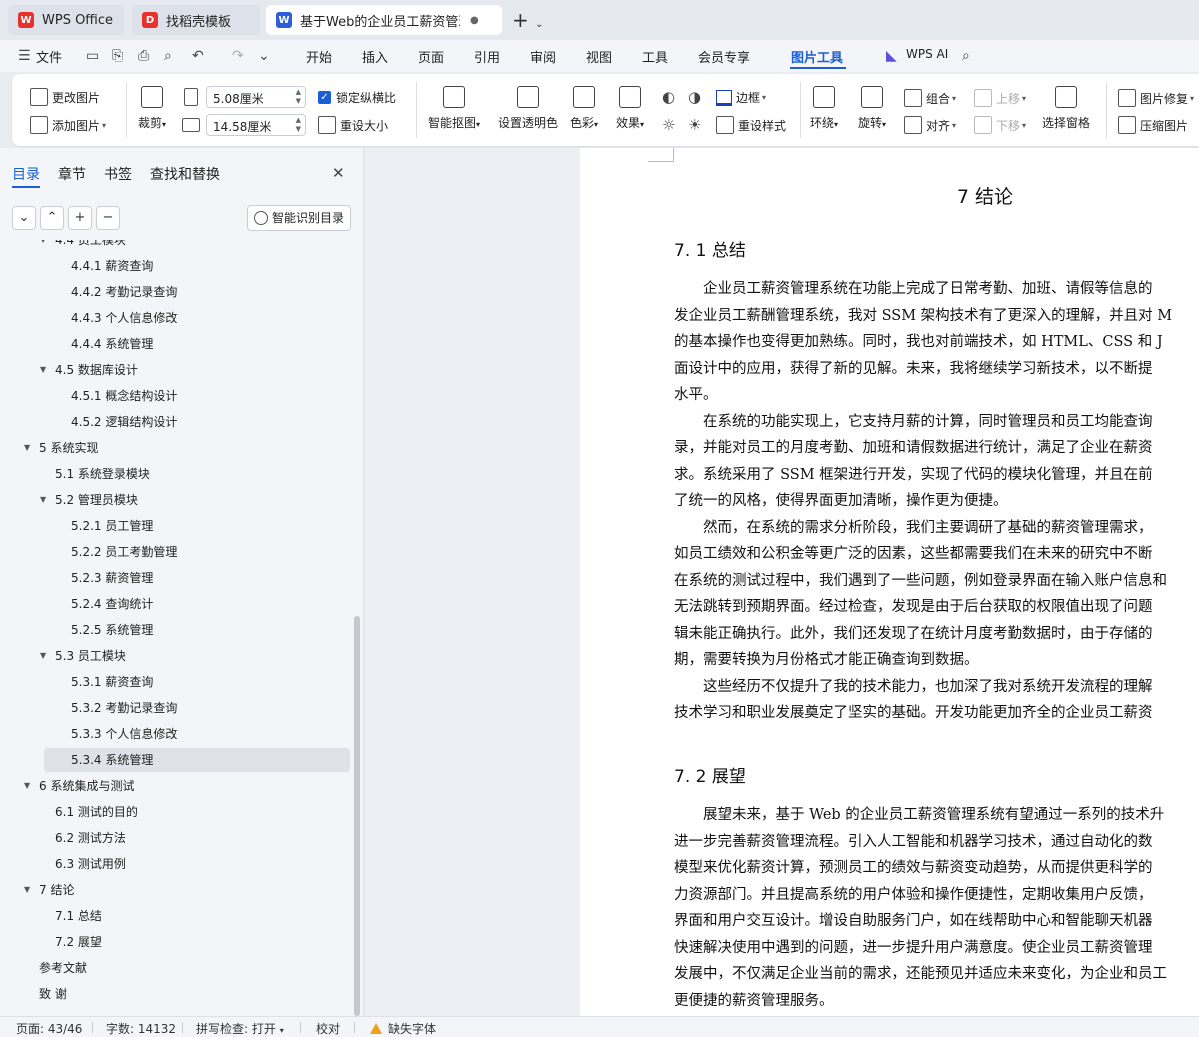  Describe the element at coordinates (175, 578) in the screenshot. I see `toc-item: 5.2.3 薪资管理` at that location.